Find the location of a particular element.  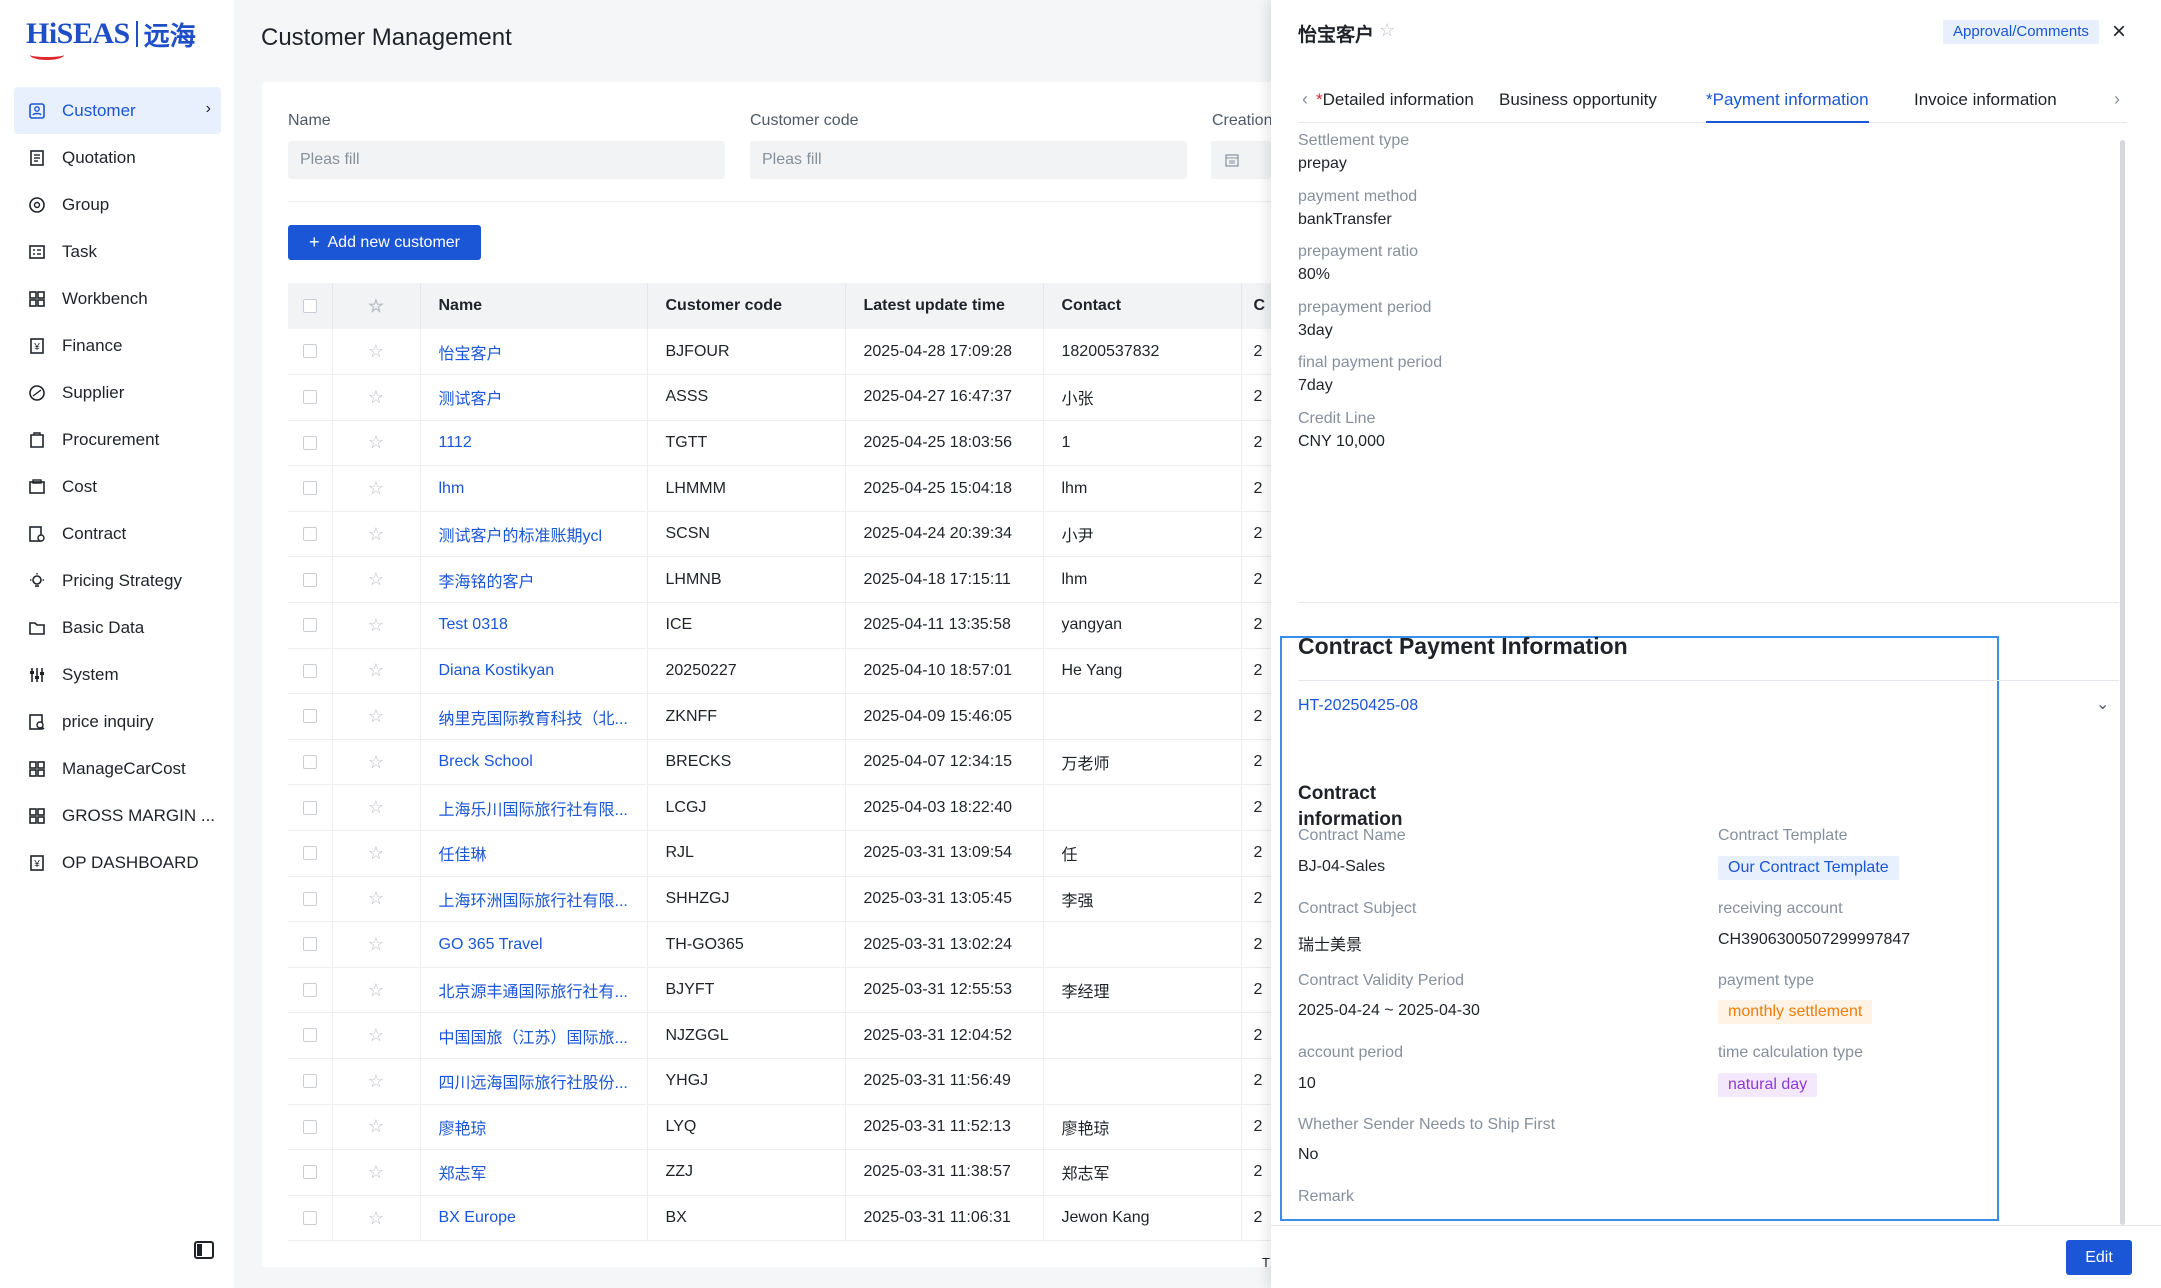

drawer-scrollbar is located at coordinates (2122, 682).